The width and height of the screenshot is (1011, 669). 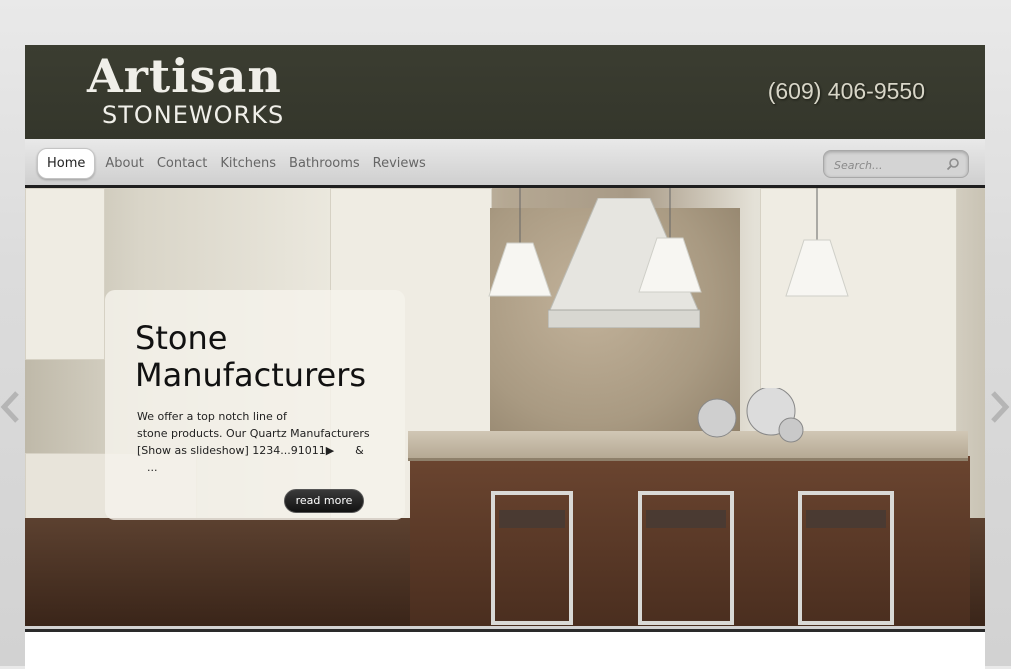 I want to click on nav-item-bathrooms: Bathrooms, so click(x=324, y=163).